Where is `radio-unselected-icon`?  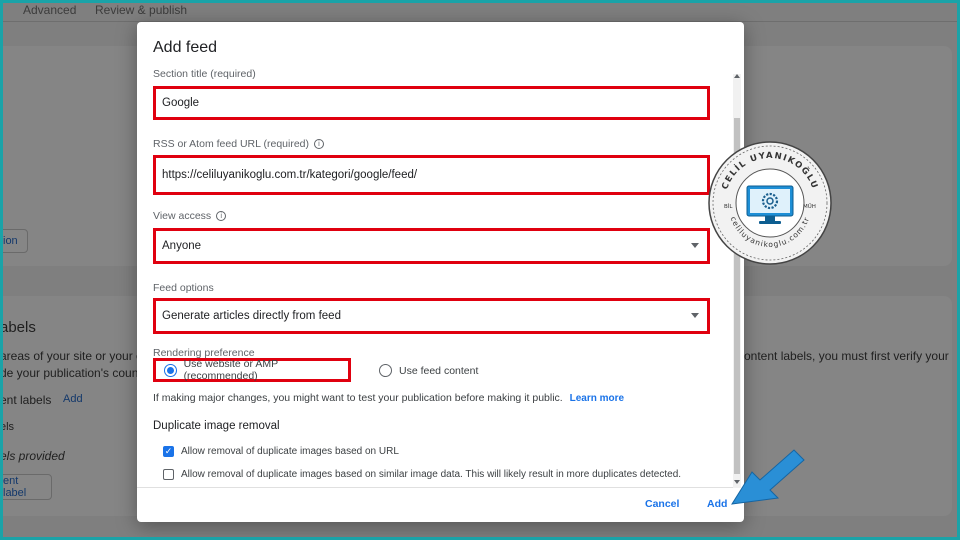 radio-unselected-icon is located at coordinates (385, 370).